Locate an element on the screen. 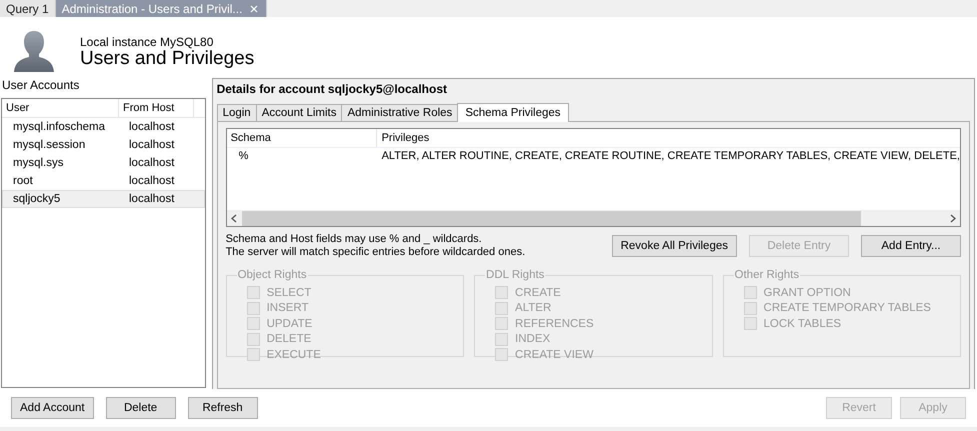  tab: Account Limits is located at coordinates (299, 112).